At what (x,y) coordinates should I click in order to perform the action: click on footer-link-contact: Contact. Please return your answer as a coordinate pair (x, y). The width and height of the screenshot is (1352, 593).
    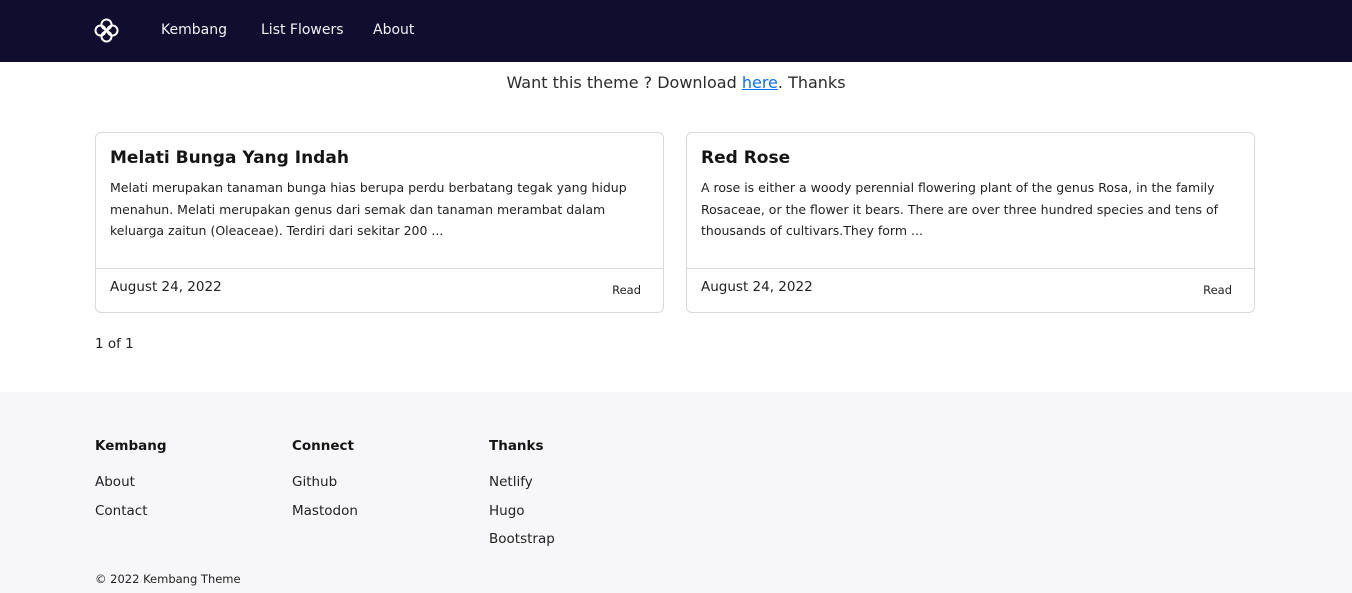
    Looking at the image, I should click on (121, 511).